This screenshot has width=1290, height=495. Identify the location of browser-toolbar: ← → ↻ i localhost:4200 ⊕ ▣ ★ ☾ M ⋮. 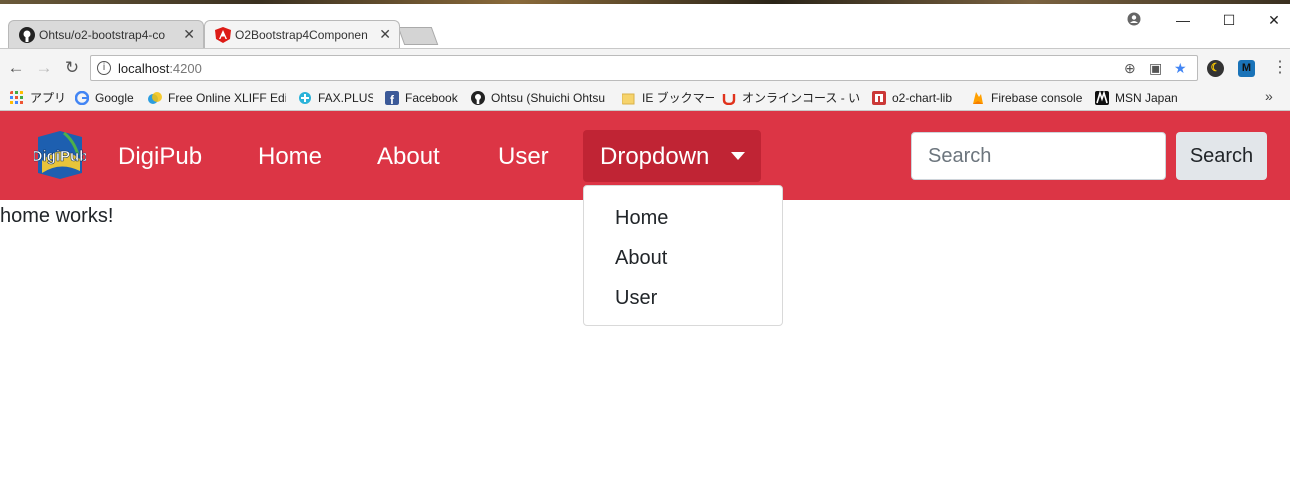
(645, 67).